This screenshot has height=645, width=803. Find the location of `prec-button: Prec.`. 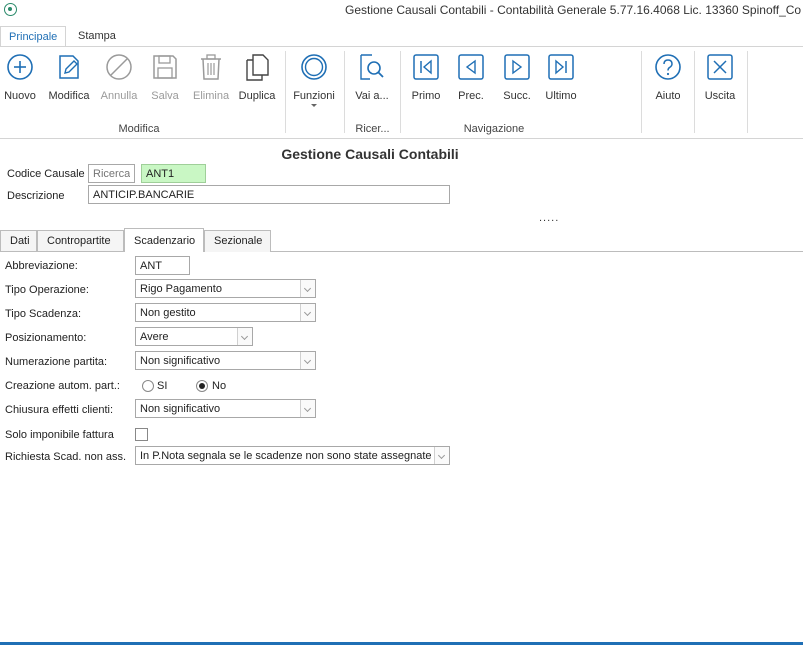

prec-button: Prec. is located at coordinates (471, 79).